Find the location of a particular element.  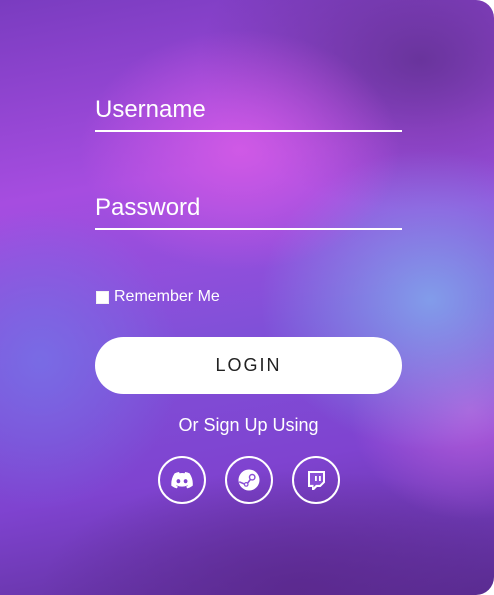

username-input is located at coordinates (248, 110).